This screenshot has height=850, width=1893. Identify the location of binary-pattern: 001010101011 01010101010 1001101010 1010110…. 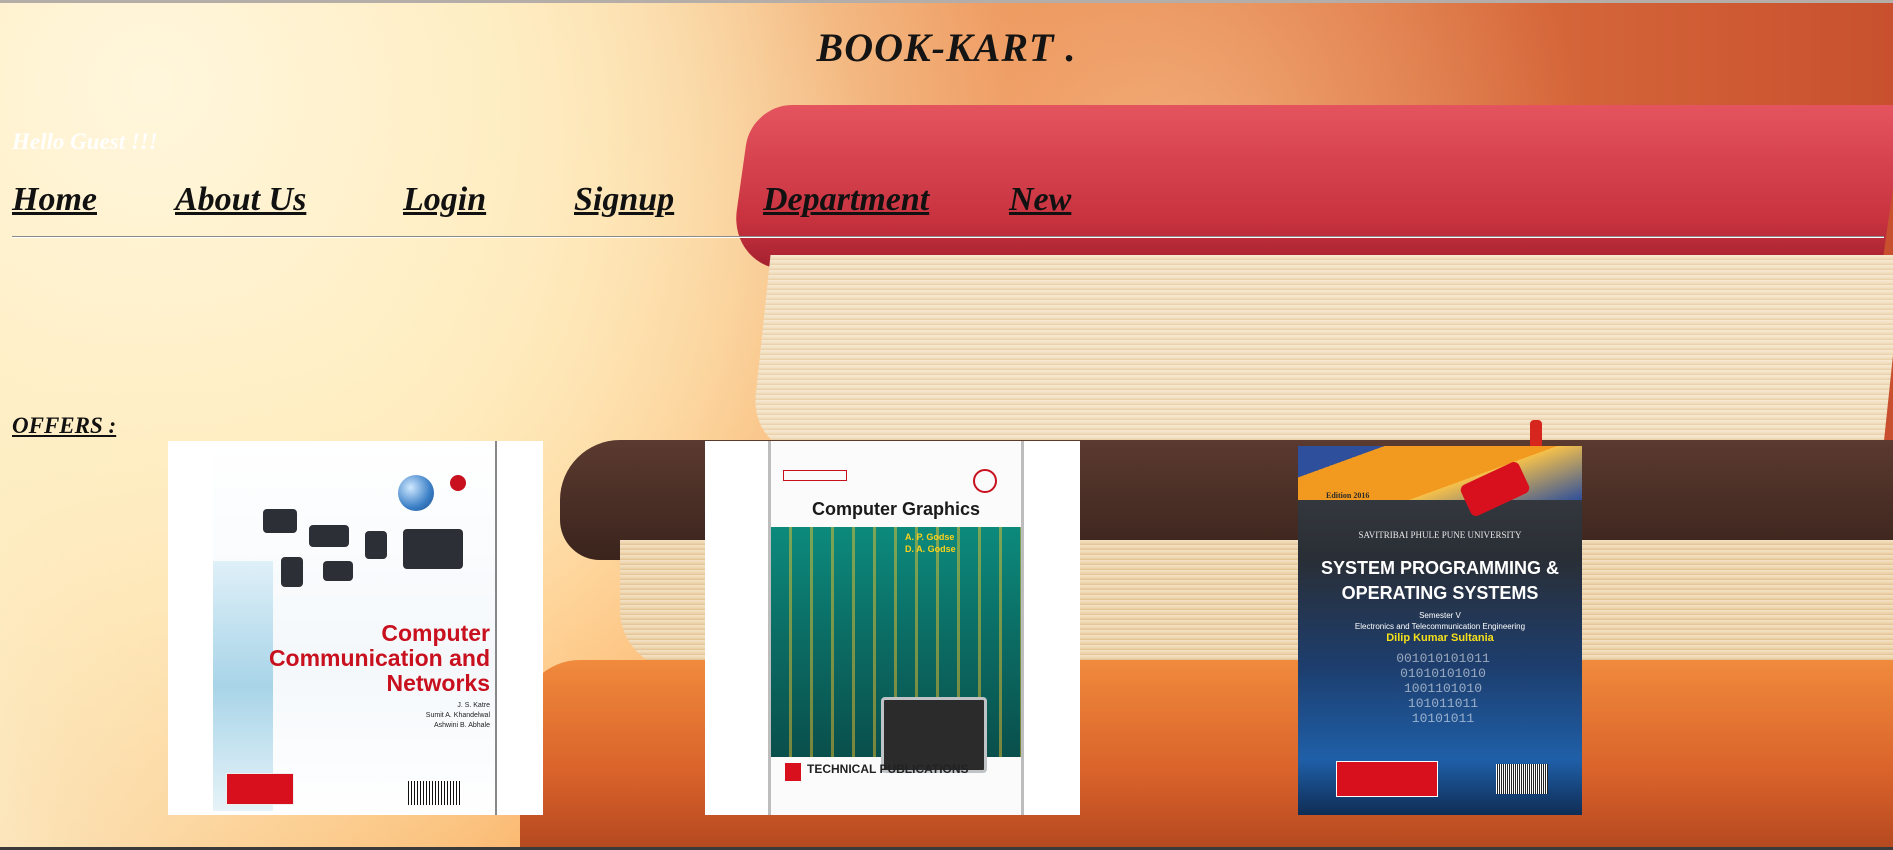
(1443, 688).